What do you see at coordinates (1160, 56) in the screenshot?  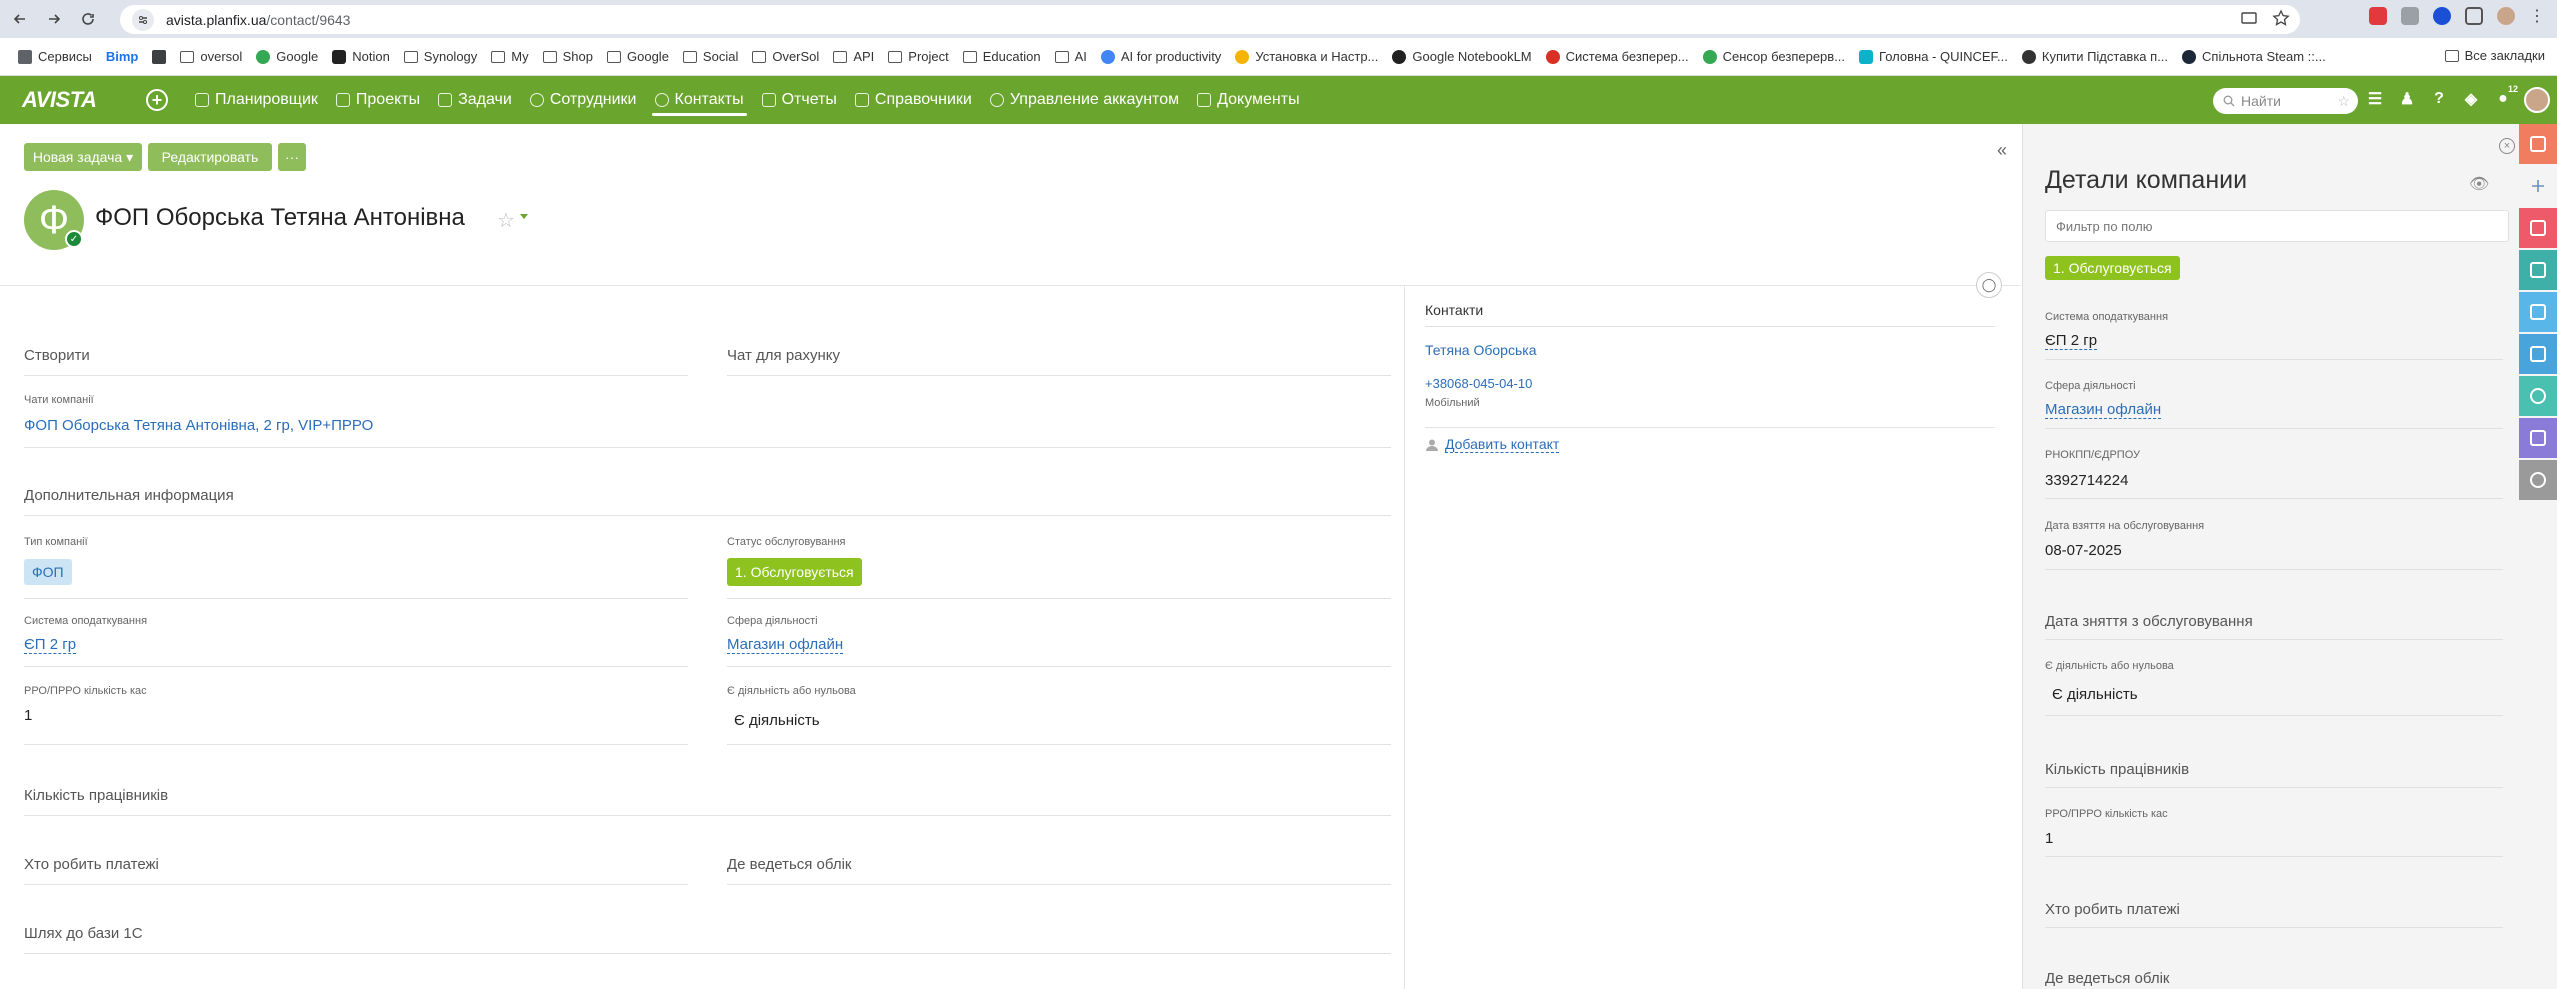 I see `bookmark-item: AI for productivity` at bounding box center [1160, 56].